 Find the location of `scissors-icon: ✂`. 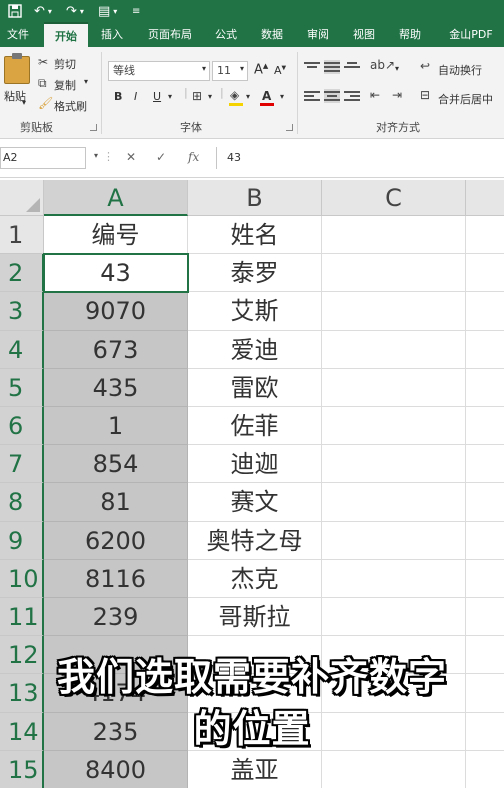

scissors-icon: ✂ is located at coordinates (43, 62).